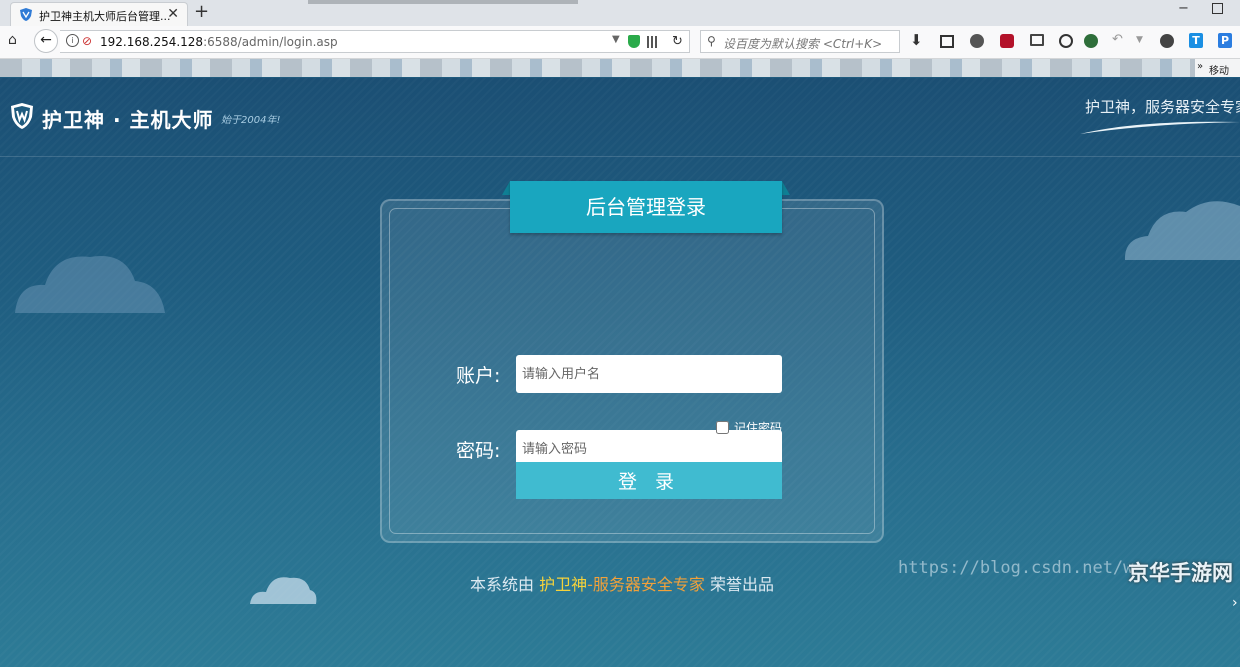  Describe the element at coordinates (1167, 41) in the screenshot. I see `extension-stripes-icon` at that location.